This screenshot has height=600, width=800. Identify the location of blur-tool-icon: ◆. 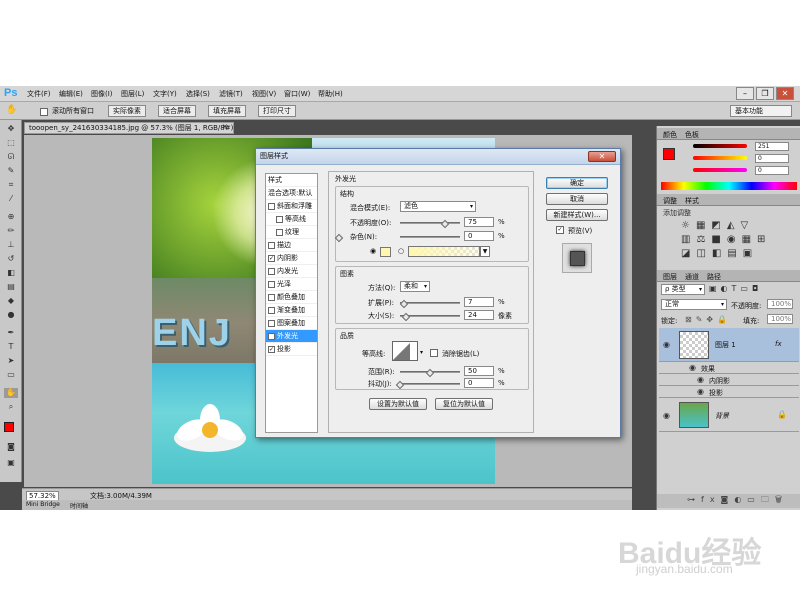
(11, 301).